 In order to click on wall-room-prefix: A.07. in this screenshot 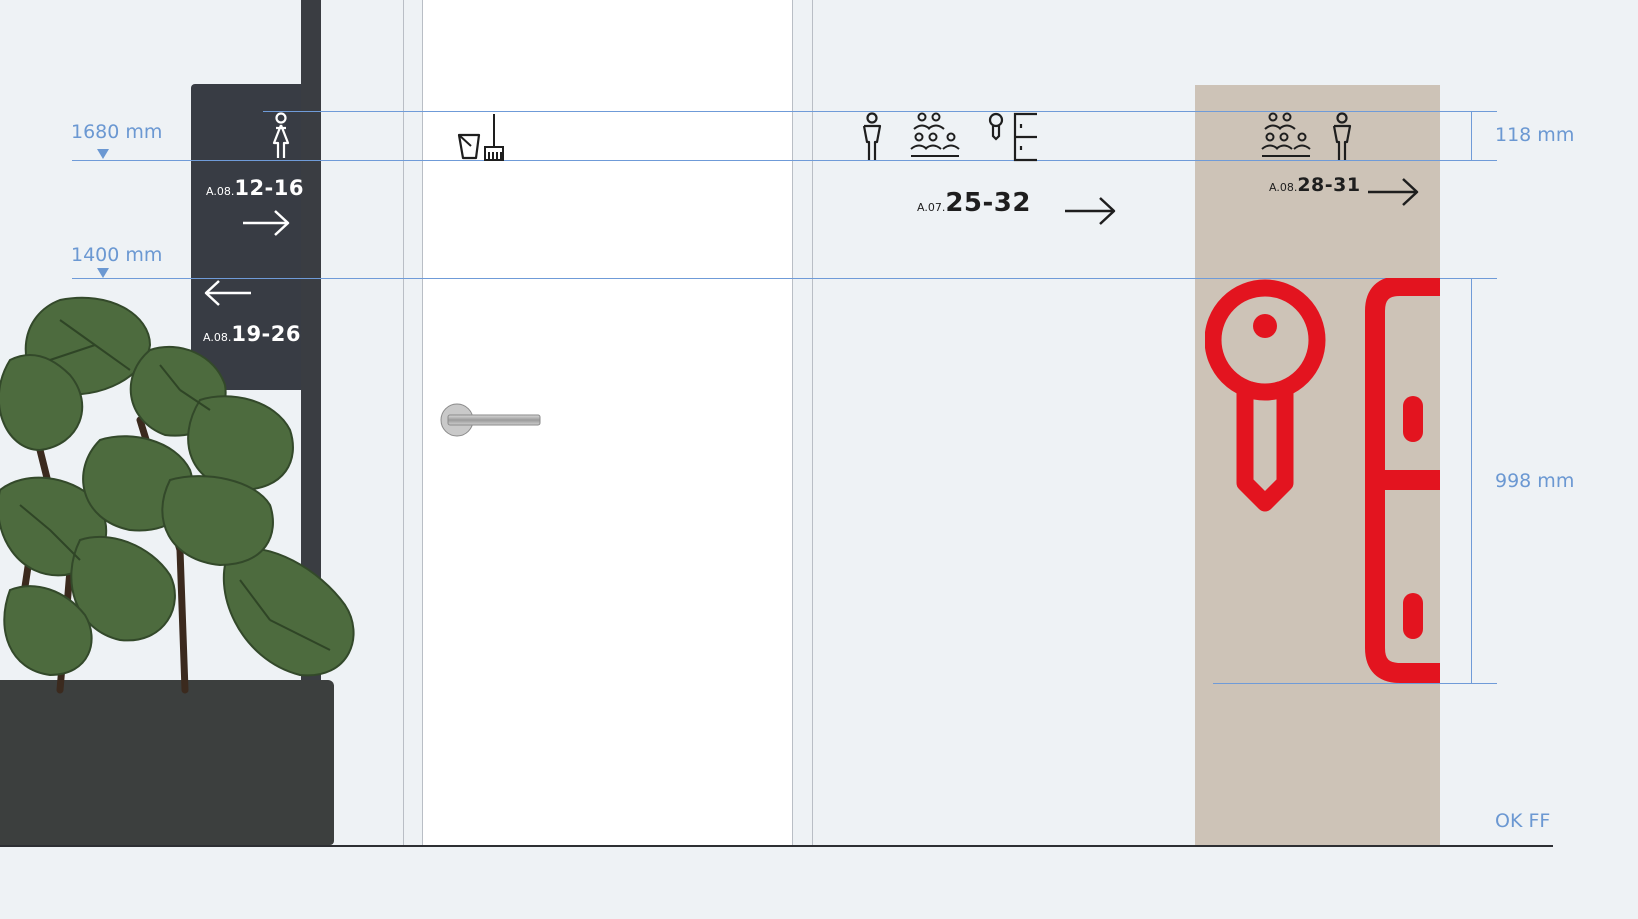, I will do `click(931, 207)`.